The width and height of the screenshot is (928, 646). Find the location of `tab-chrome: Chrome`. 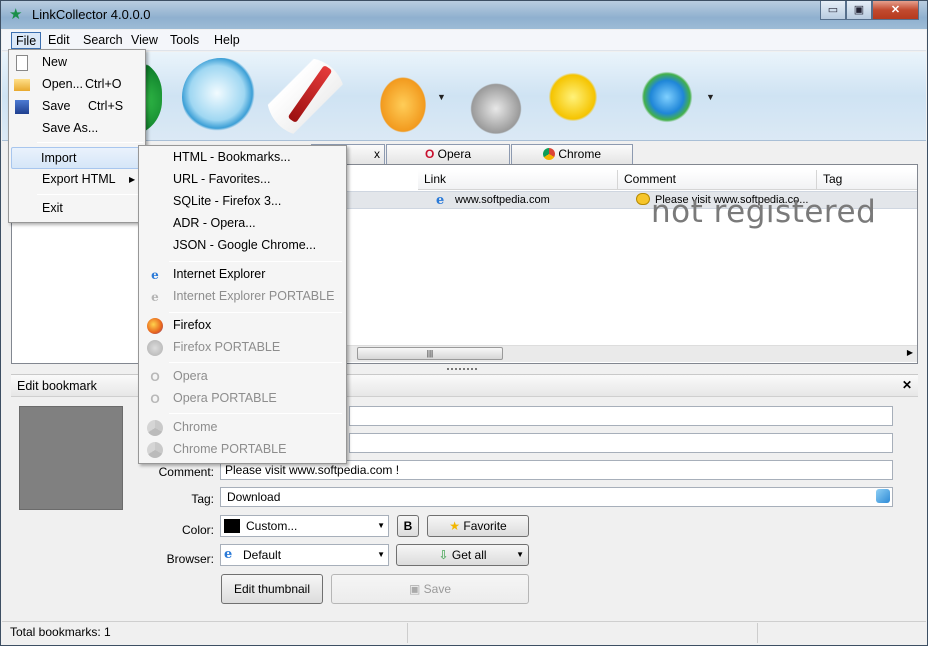

tab-chrome: Chrome is located at coordinates (572, 154).